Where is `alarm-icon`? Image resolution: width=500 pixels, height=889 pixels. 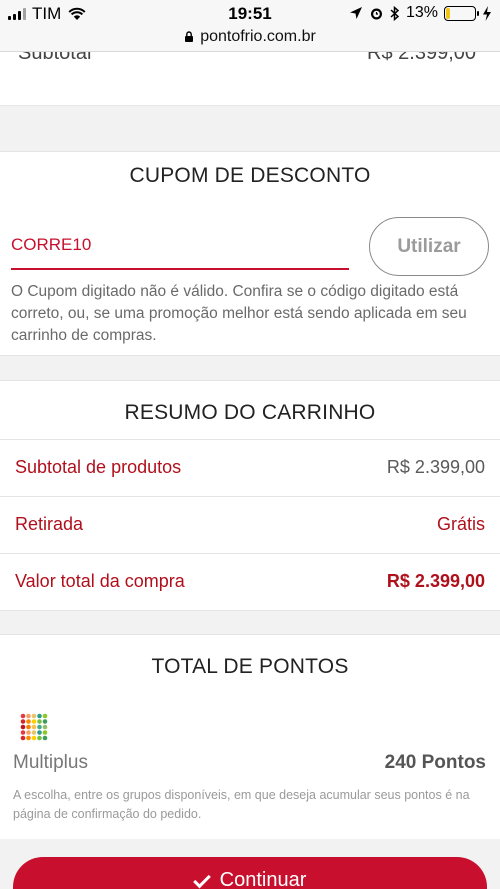
alarm-icon is located at coordinates (376, 13).